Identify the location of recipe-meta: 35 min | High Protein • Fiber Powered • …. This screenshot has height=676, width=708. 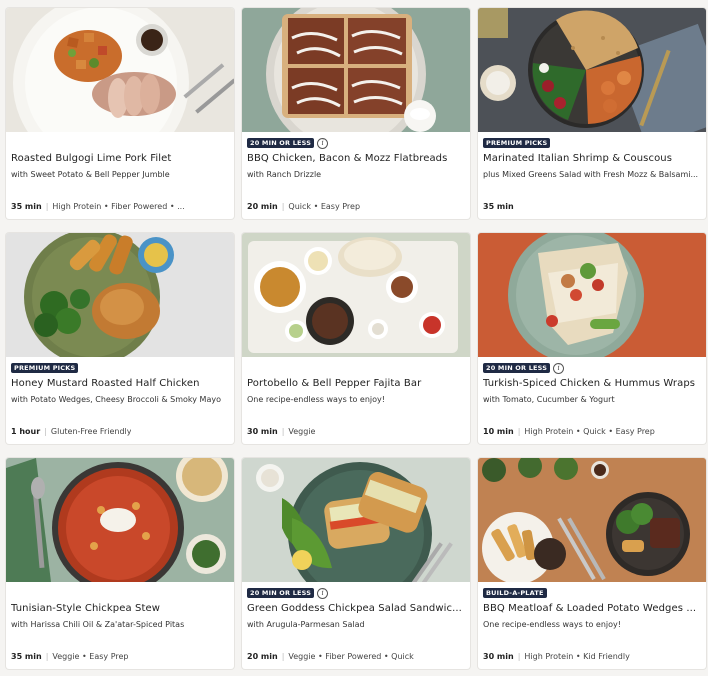
(120, 206).